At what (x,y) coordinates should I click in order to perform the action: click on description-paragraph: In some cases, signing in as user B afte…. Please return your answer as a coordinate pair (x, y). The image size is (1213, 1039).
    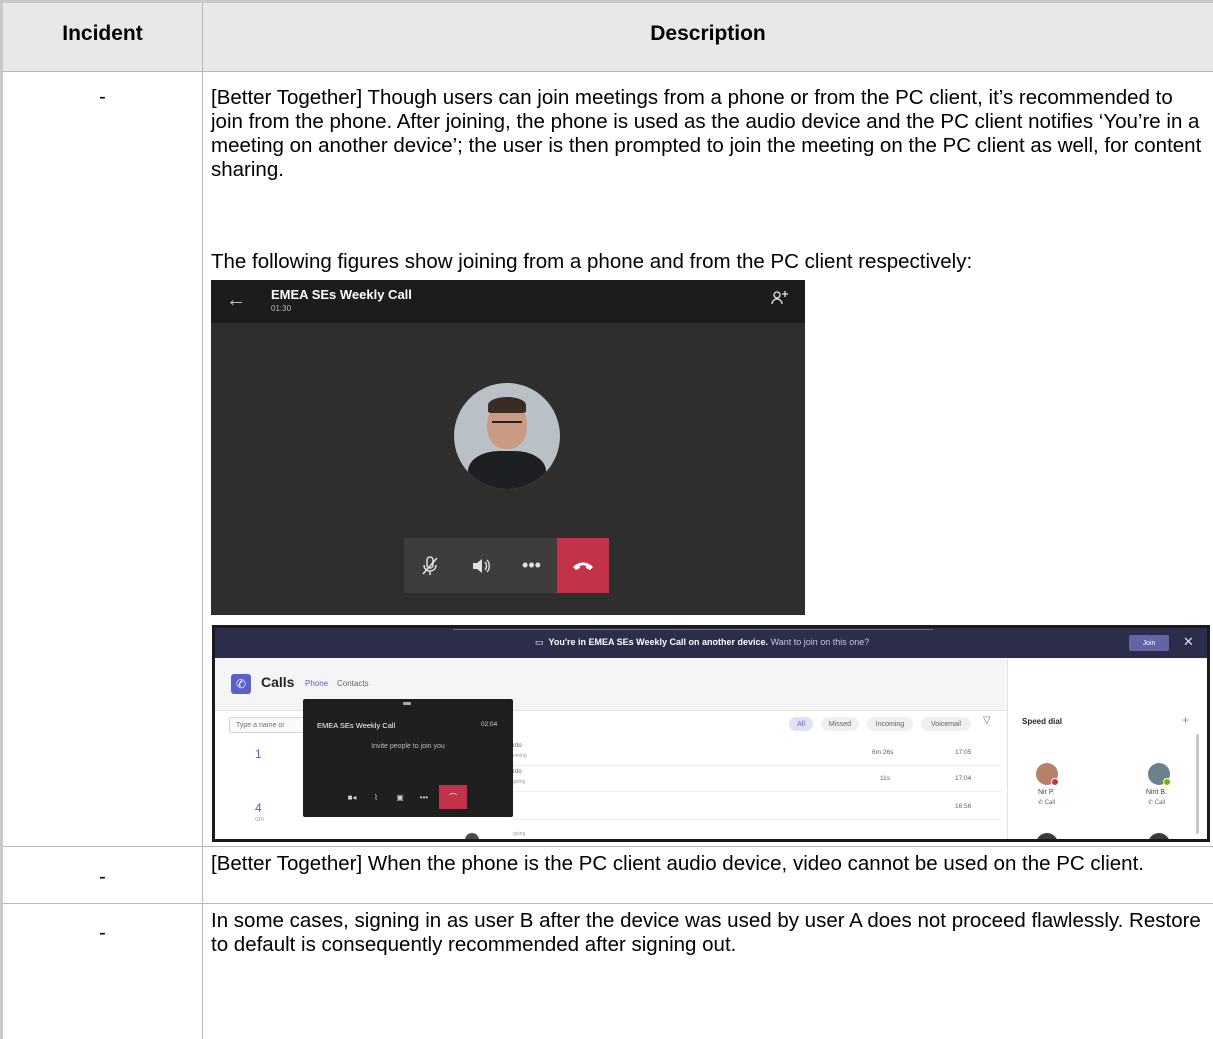
    Looking at the image, I should click on (706, 932).